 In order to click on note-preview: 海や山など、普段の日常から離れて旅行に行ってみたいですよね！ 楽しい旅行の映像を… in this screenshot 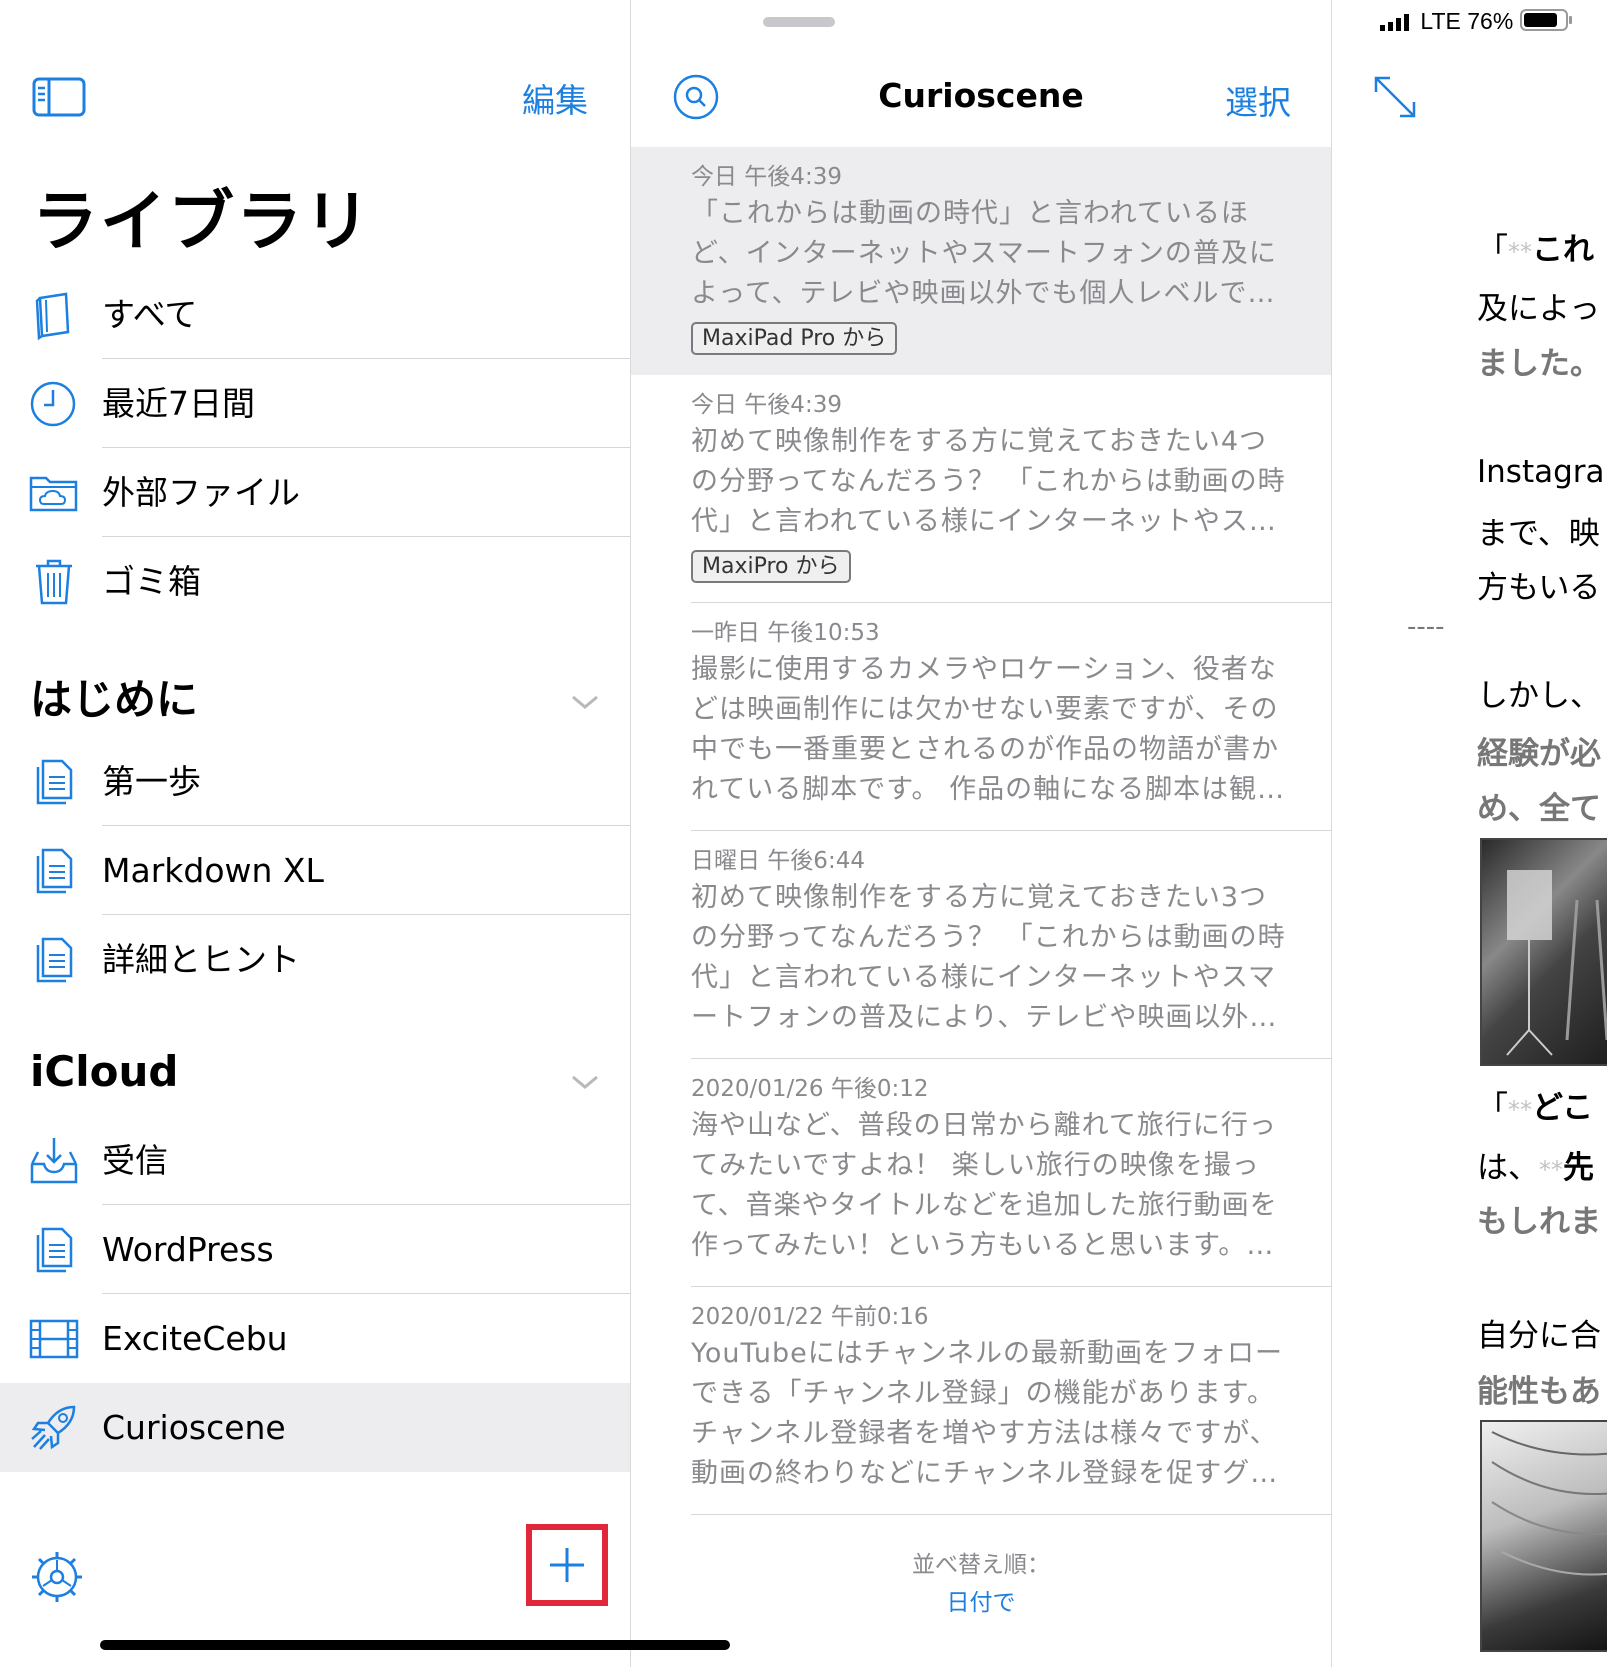, I will do `click(984, 1185)`.